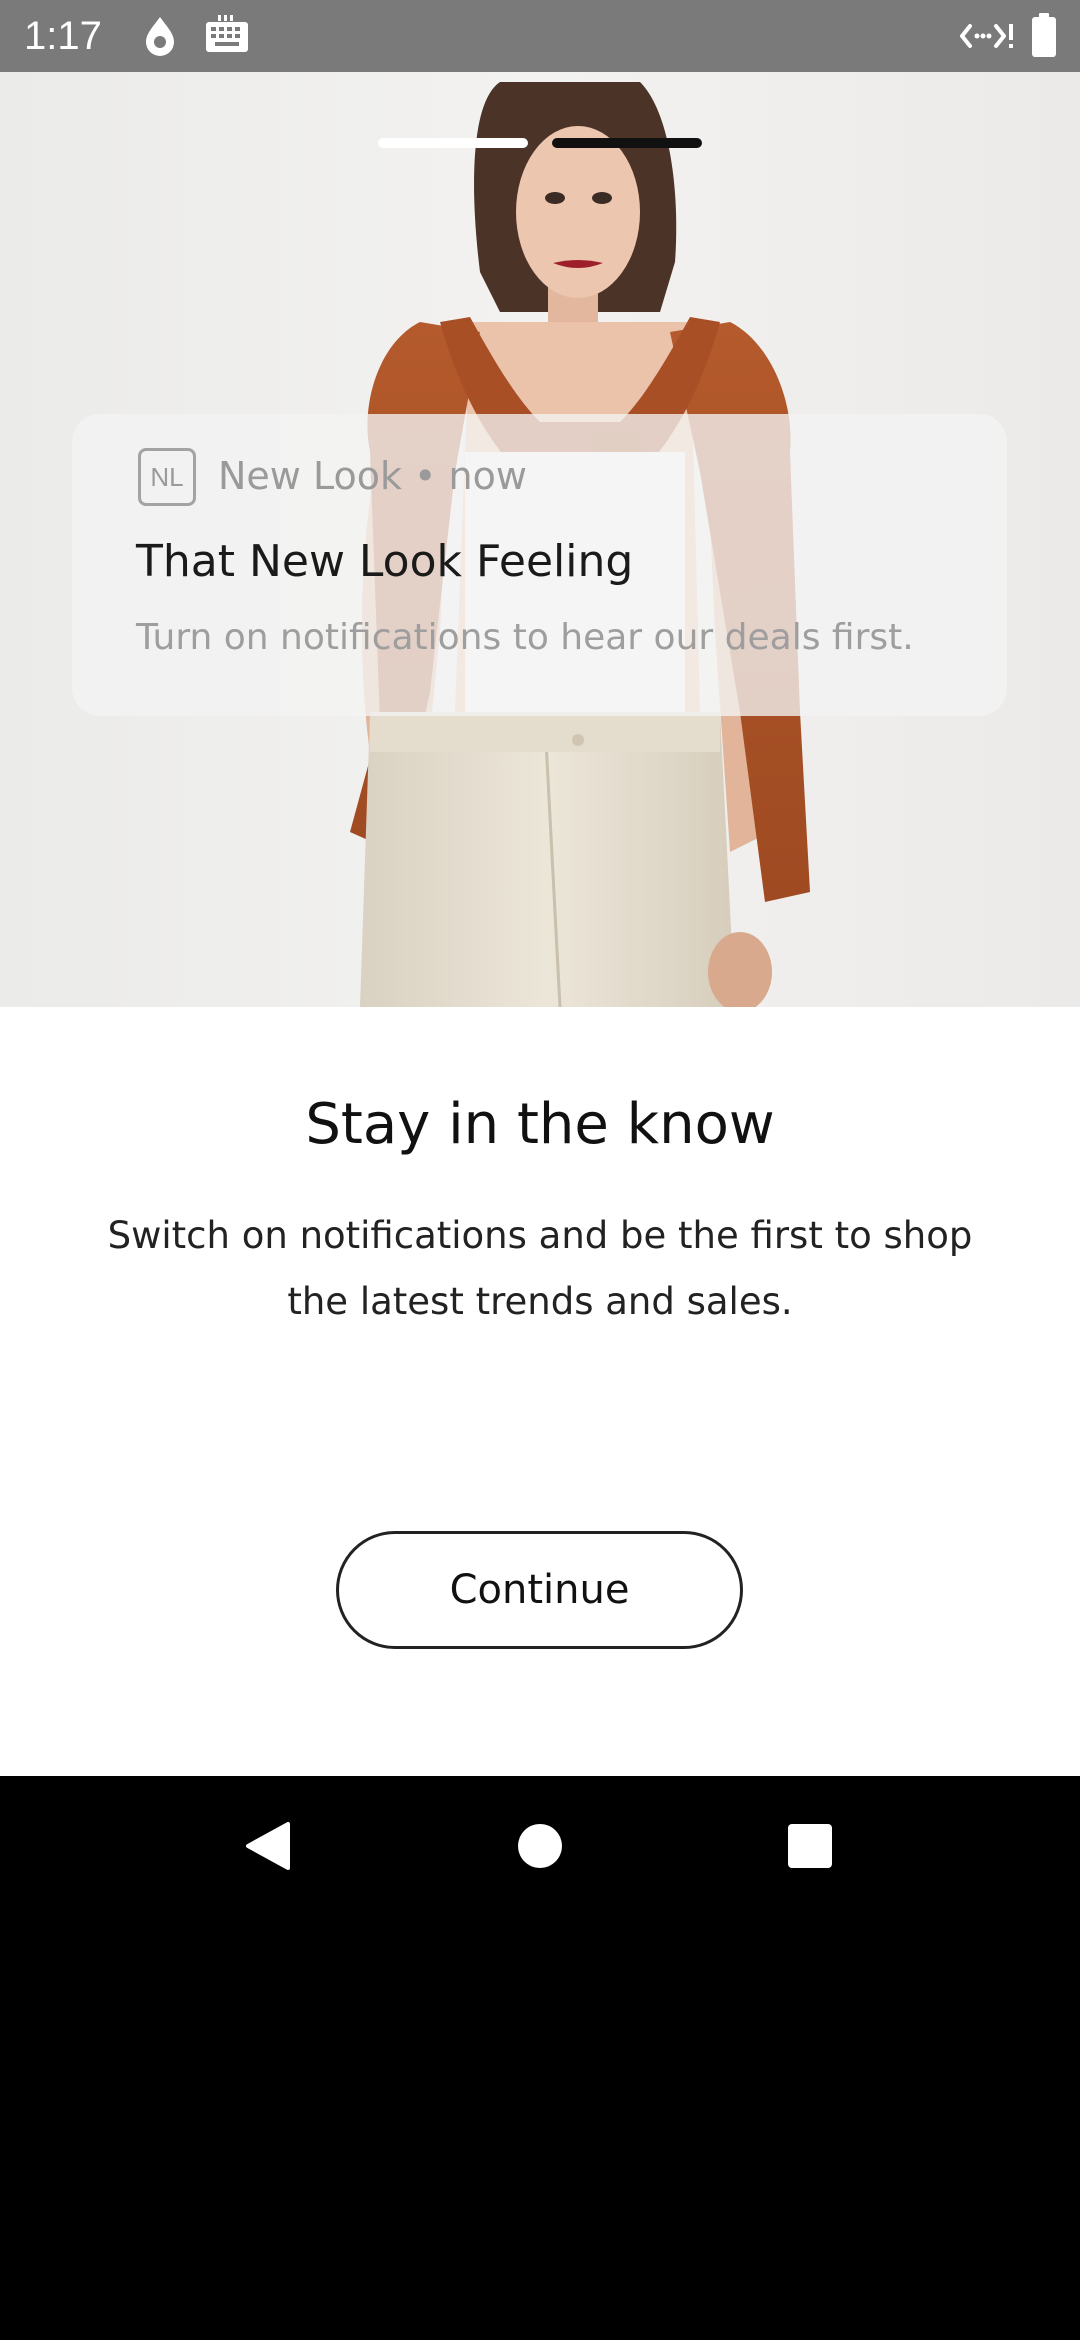 This screenshot has width=1080, height=2340. Describe the element at coordinates (167, 477) in the screenshot. I see `new-look-logo: NL` at that location.